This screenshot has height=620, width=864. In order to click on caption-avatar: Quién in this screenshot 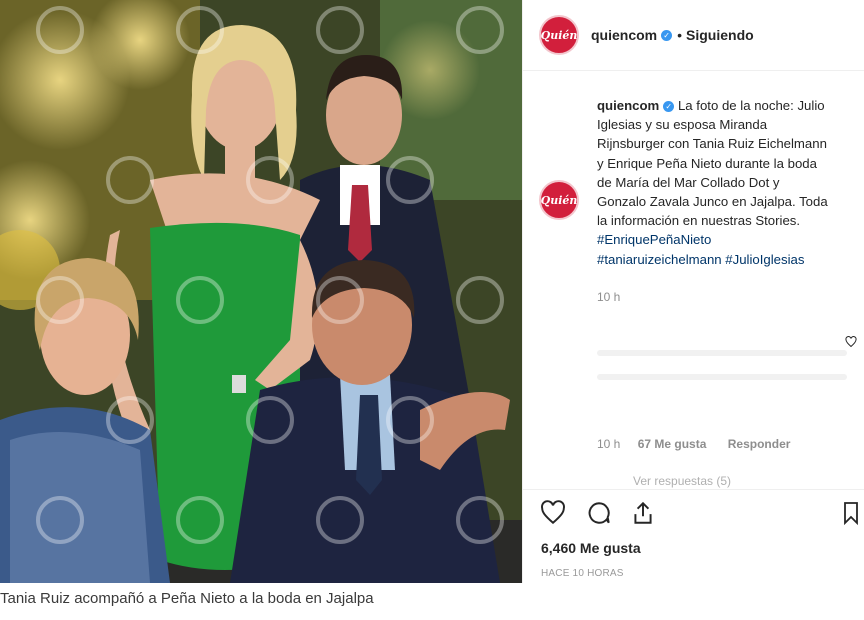, I will do `click(559, 200)`.